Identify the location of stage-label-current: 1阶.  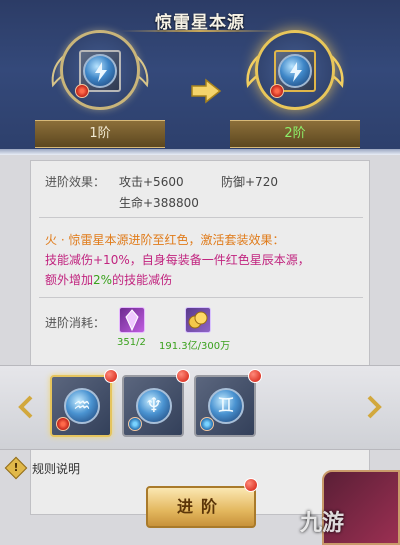
(100, 134).